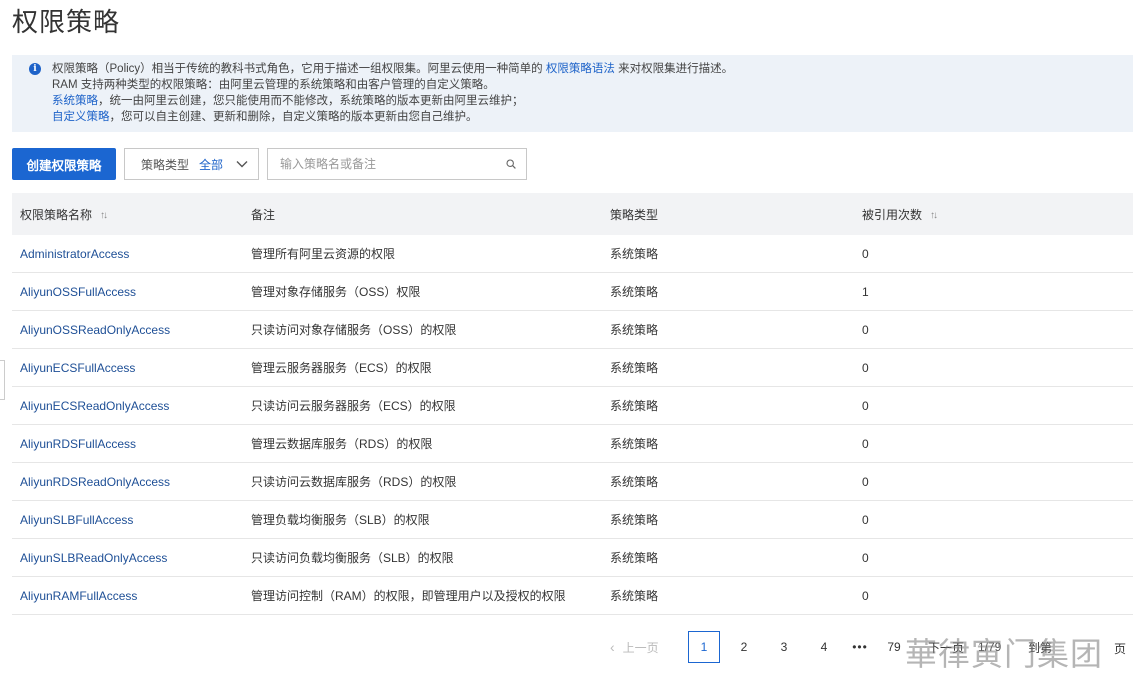 The width and height of the screenshot is (1133, 682). I want to click on pagination-ellipsis: •••, so click(860, 647).